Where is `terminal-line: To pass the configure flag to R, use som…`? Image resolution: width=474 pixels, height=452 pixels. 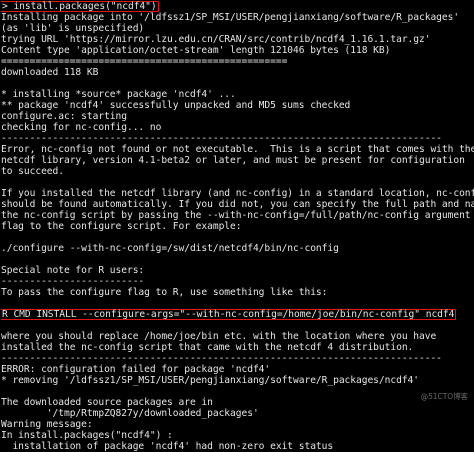 terminal-line: To pass the configure flag to R, use som… is located at coordinates (164, 292).